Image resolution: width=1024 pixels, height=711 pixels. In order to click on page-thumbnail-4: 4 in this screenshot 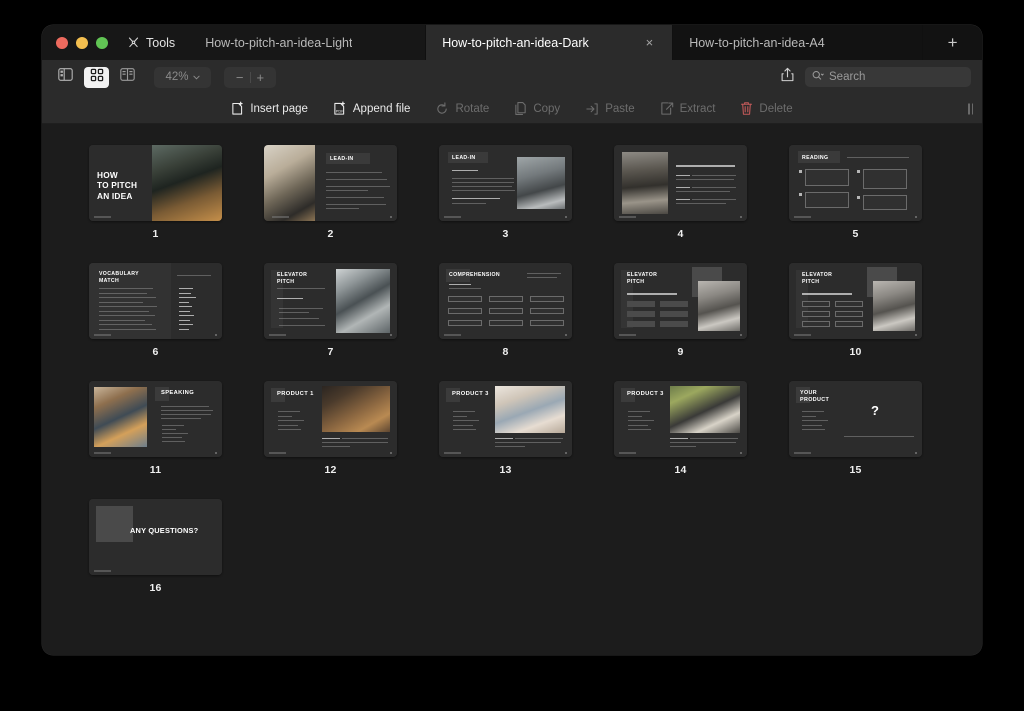, I will do `click(680, 192)`.